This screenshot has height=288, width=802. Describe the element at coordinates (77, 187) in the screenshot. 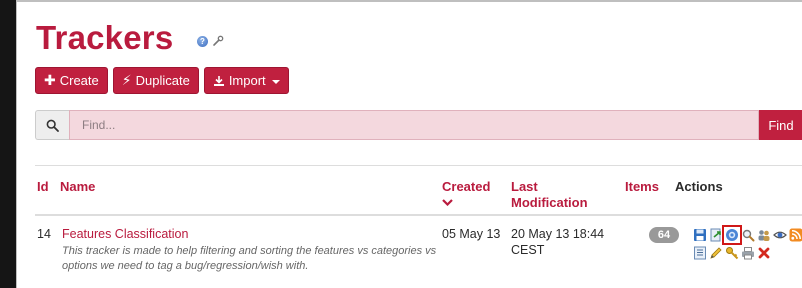

I see `column-header-name: Name` at that location.